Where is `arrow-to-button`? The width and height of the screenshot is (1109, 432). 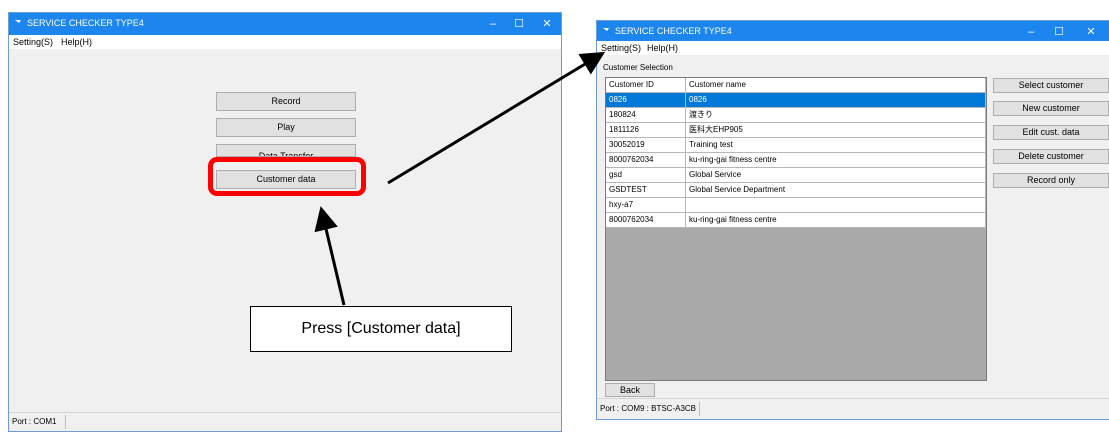
arrow-to-button is located at coordinates (330, 256).